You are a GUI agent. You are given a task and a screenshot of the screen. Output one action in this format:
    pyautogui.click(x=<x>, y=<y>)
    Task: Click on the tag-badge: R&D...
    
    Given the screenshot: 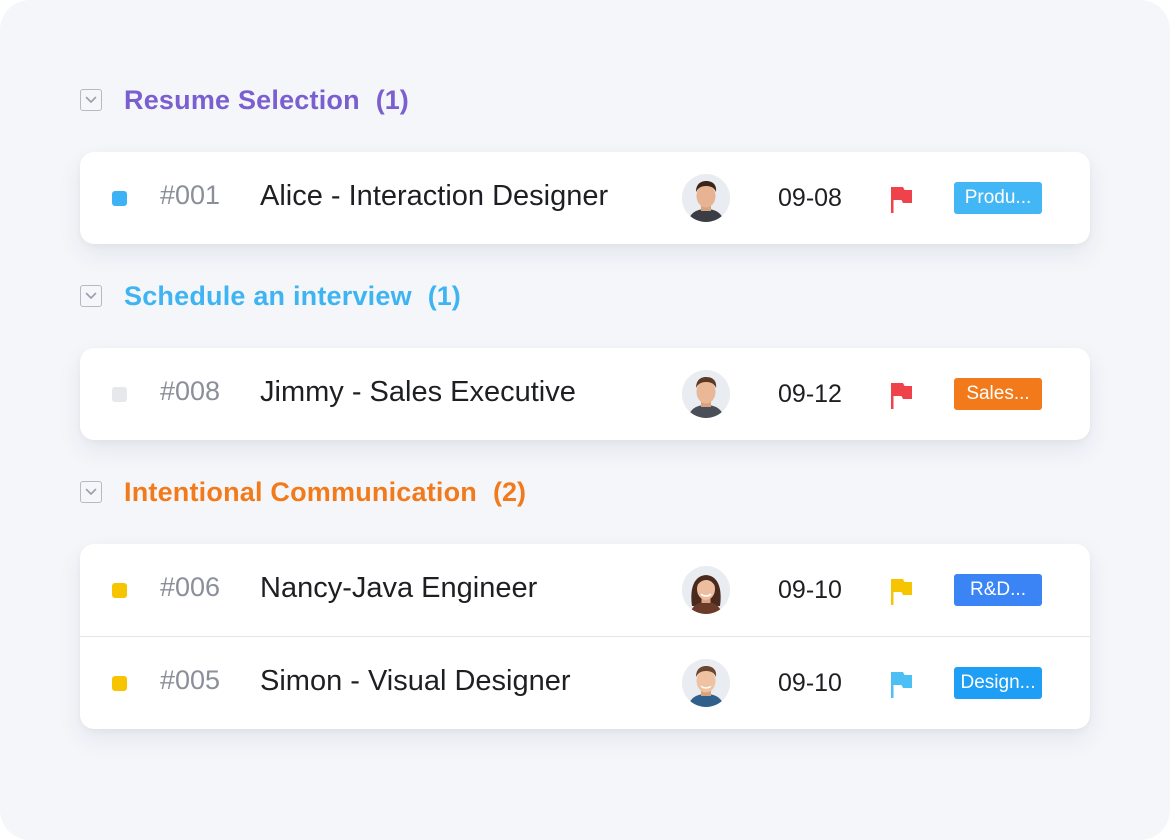 What is the action you would take?
    pyautogui.click(x=998, y=590)
    